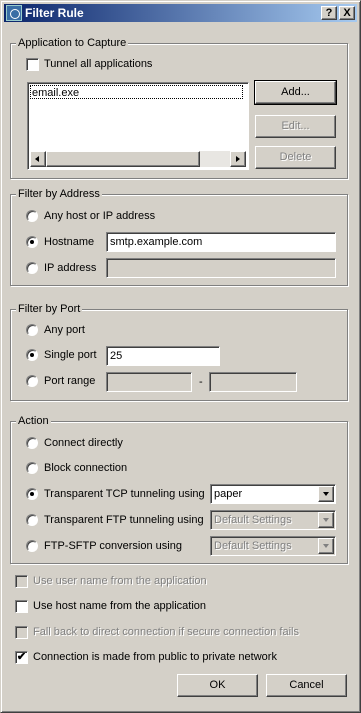 The width and height of the screenshot is (361, 713). What do you see at coordinates (221, 242) in the screenshot?
I see `hostname-input: smtp.example.com` at bounding box center [221, 242].